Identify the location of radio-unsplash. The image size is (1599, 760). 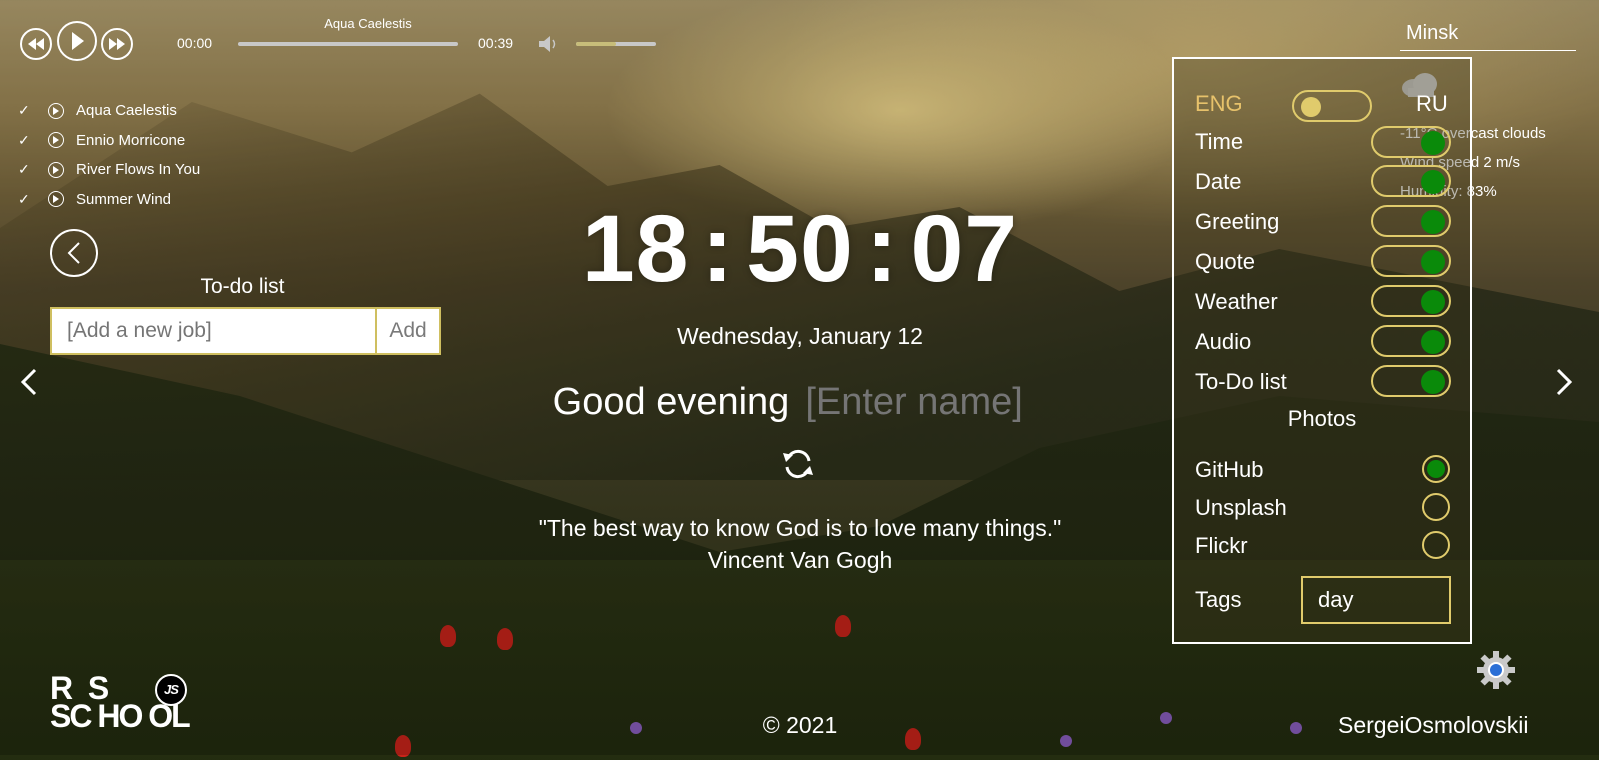
(1436, 507).